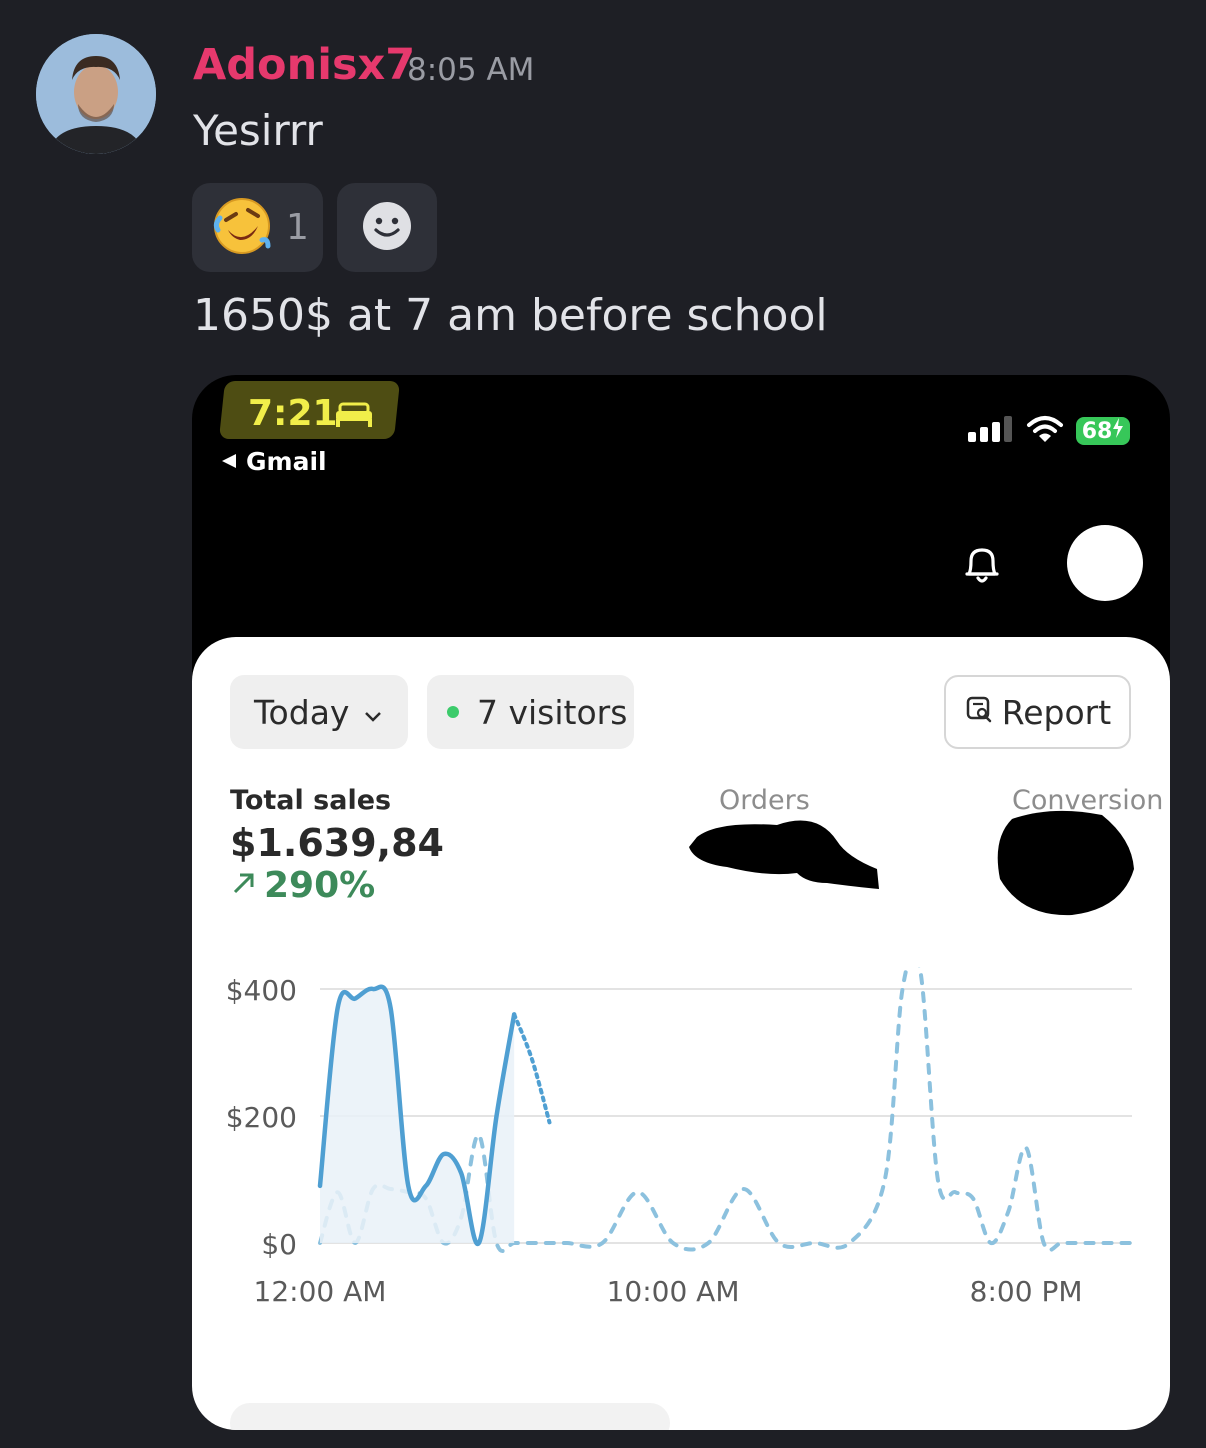  I want to click on change-percent: 290%, so click(320, 885).